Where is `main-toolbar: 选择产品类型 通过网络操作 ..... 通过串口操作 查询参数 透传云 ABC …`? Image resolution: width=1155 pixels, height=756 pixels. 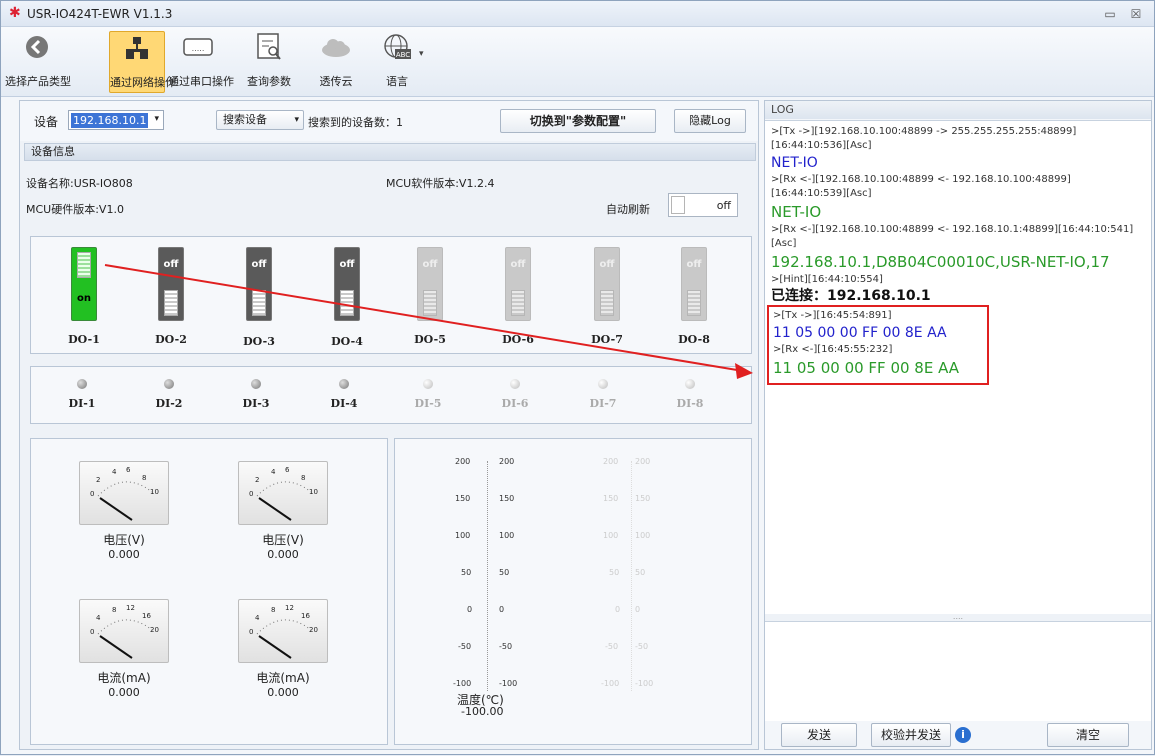
main-toolbar: 选择产品类型 通过网络操作 ..... 通过串口操作 查询参数 透传云 ABC … is located at coordinates (577, 62).